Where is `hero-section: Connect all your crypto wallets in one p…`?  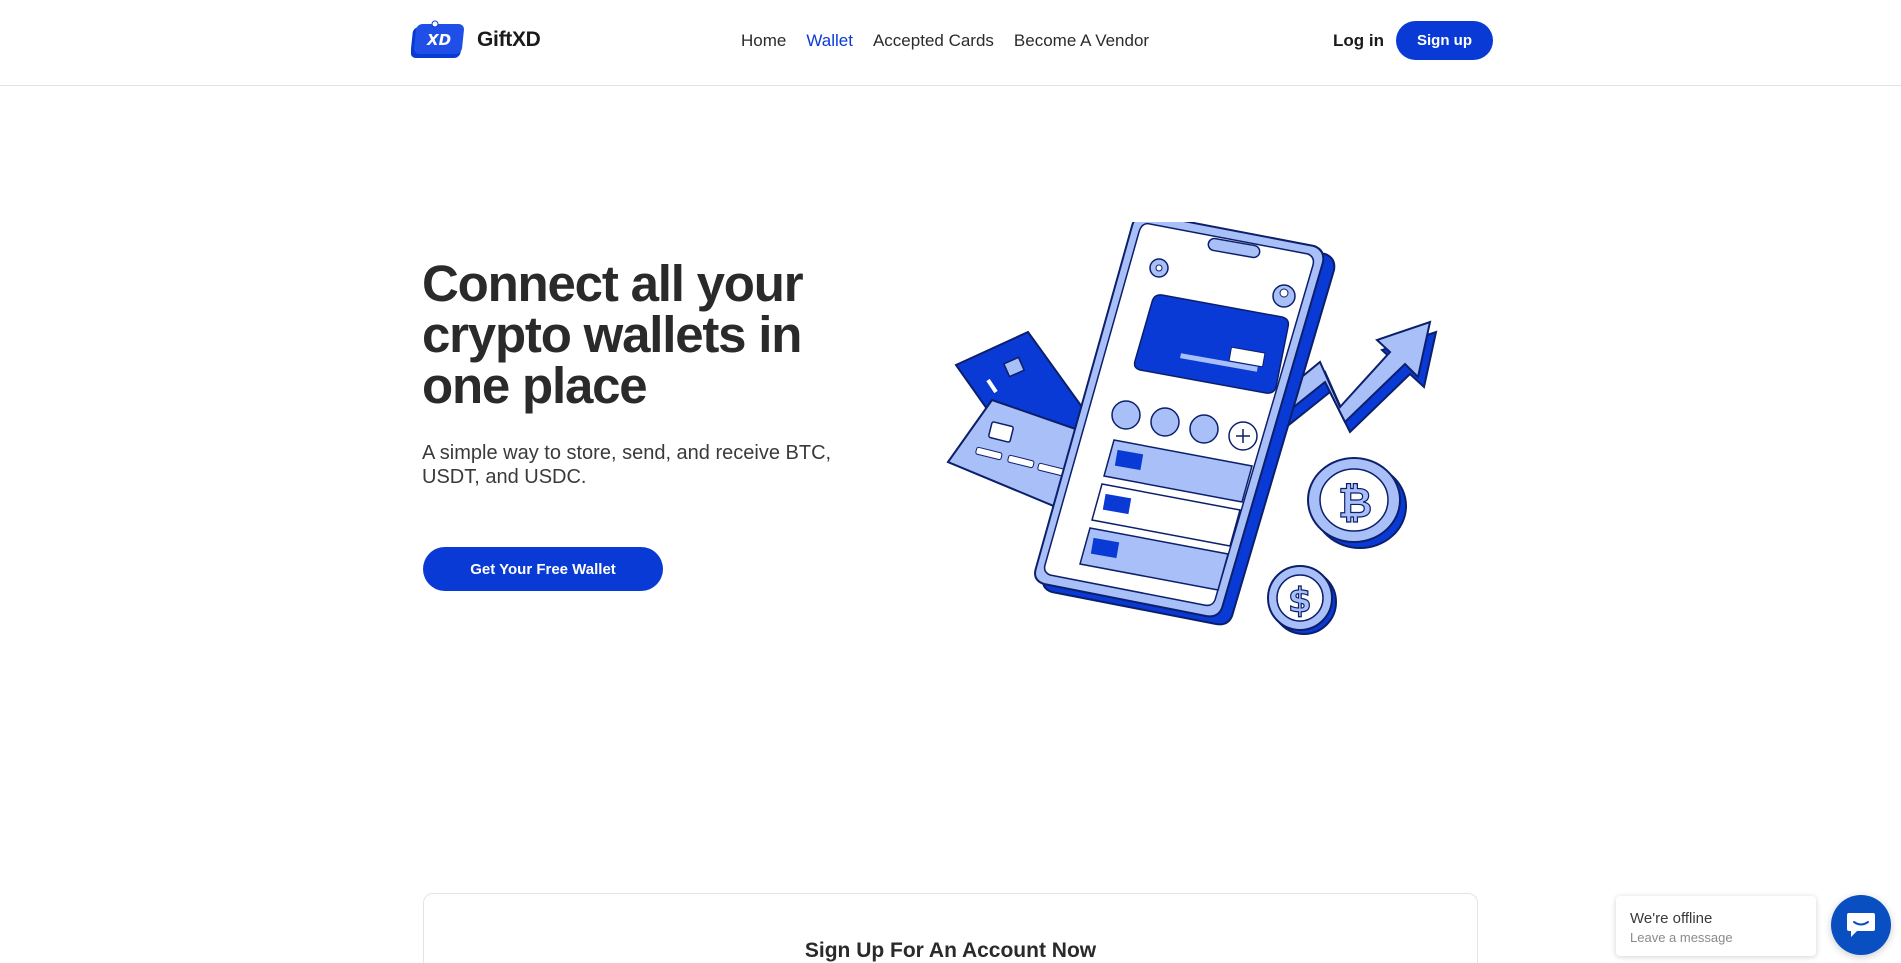 hero-section: Connect all your crypto wallets in one p… is located at coordinates (652, 373).